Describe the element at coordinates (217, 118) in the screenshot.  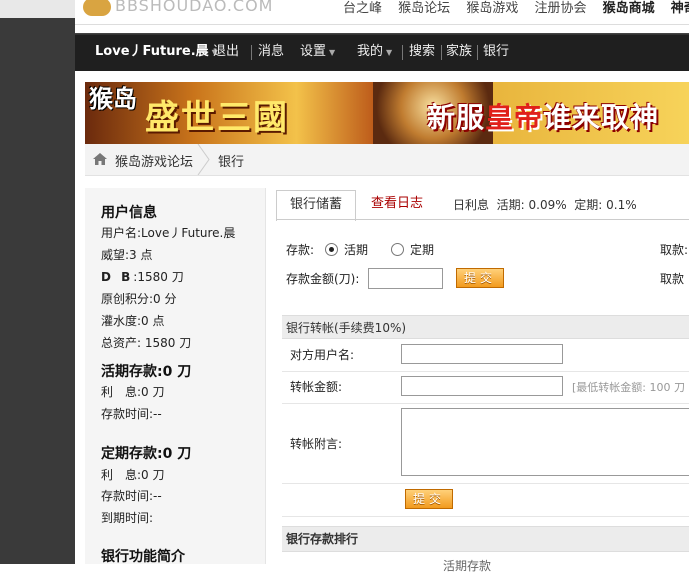
I see `banner-game-title: 盛世三國` at that location.